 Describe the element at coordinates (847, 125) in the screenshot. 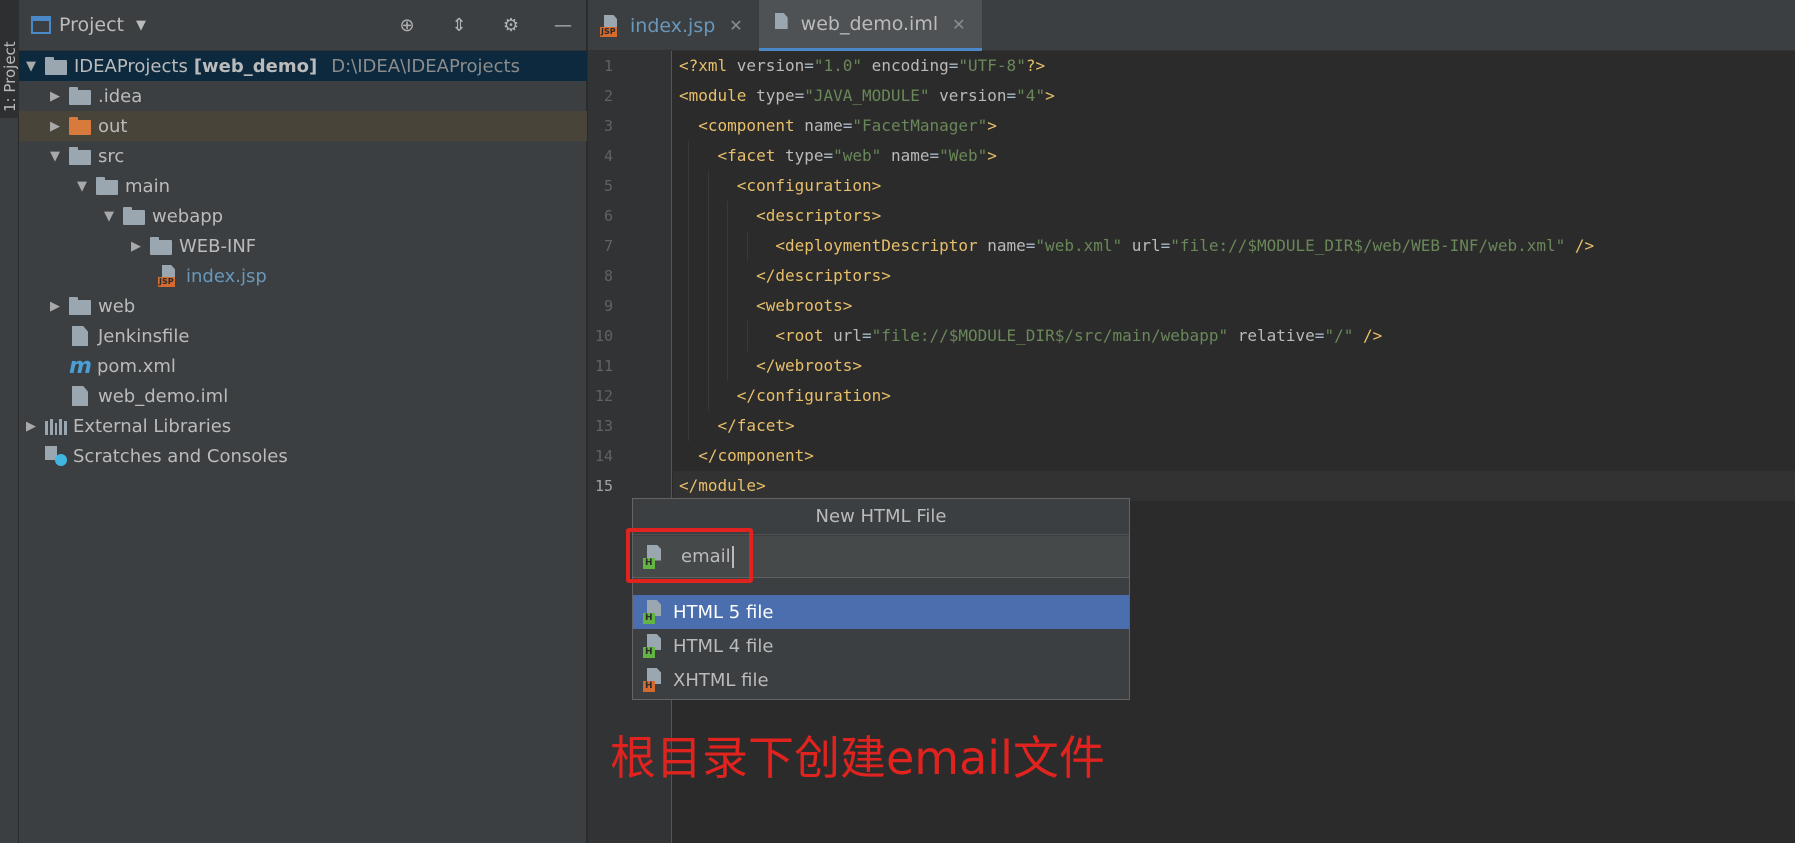

I see `code-line: <component name="FacetManager">` at that location.